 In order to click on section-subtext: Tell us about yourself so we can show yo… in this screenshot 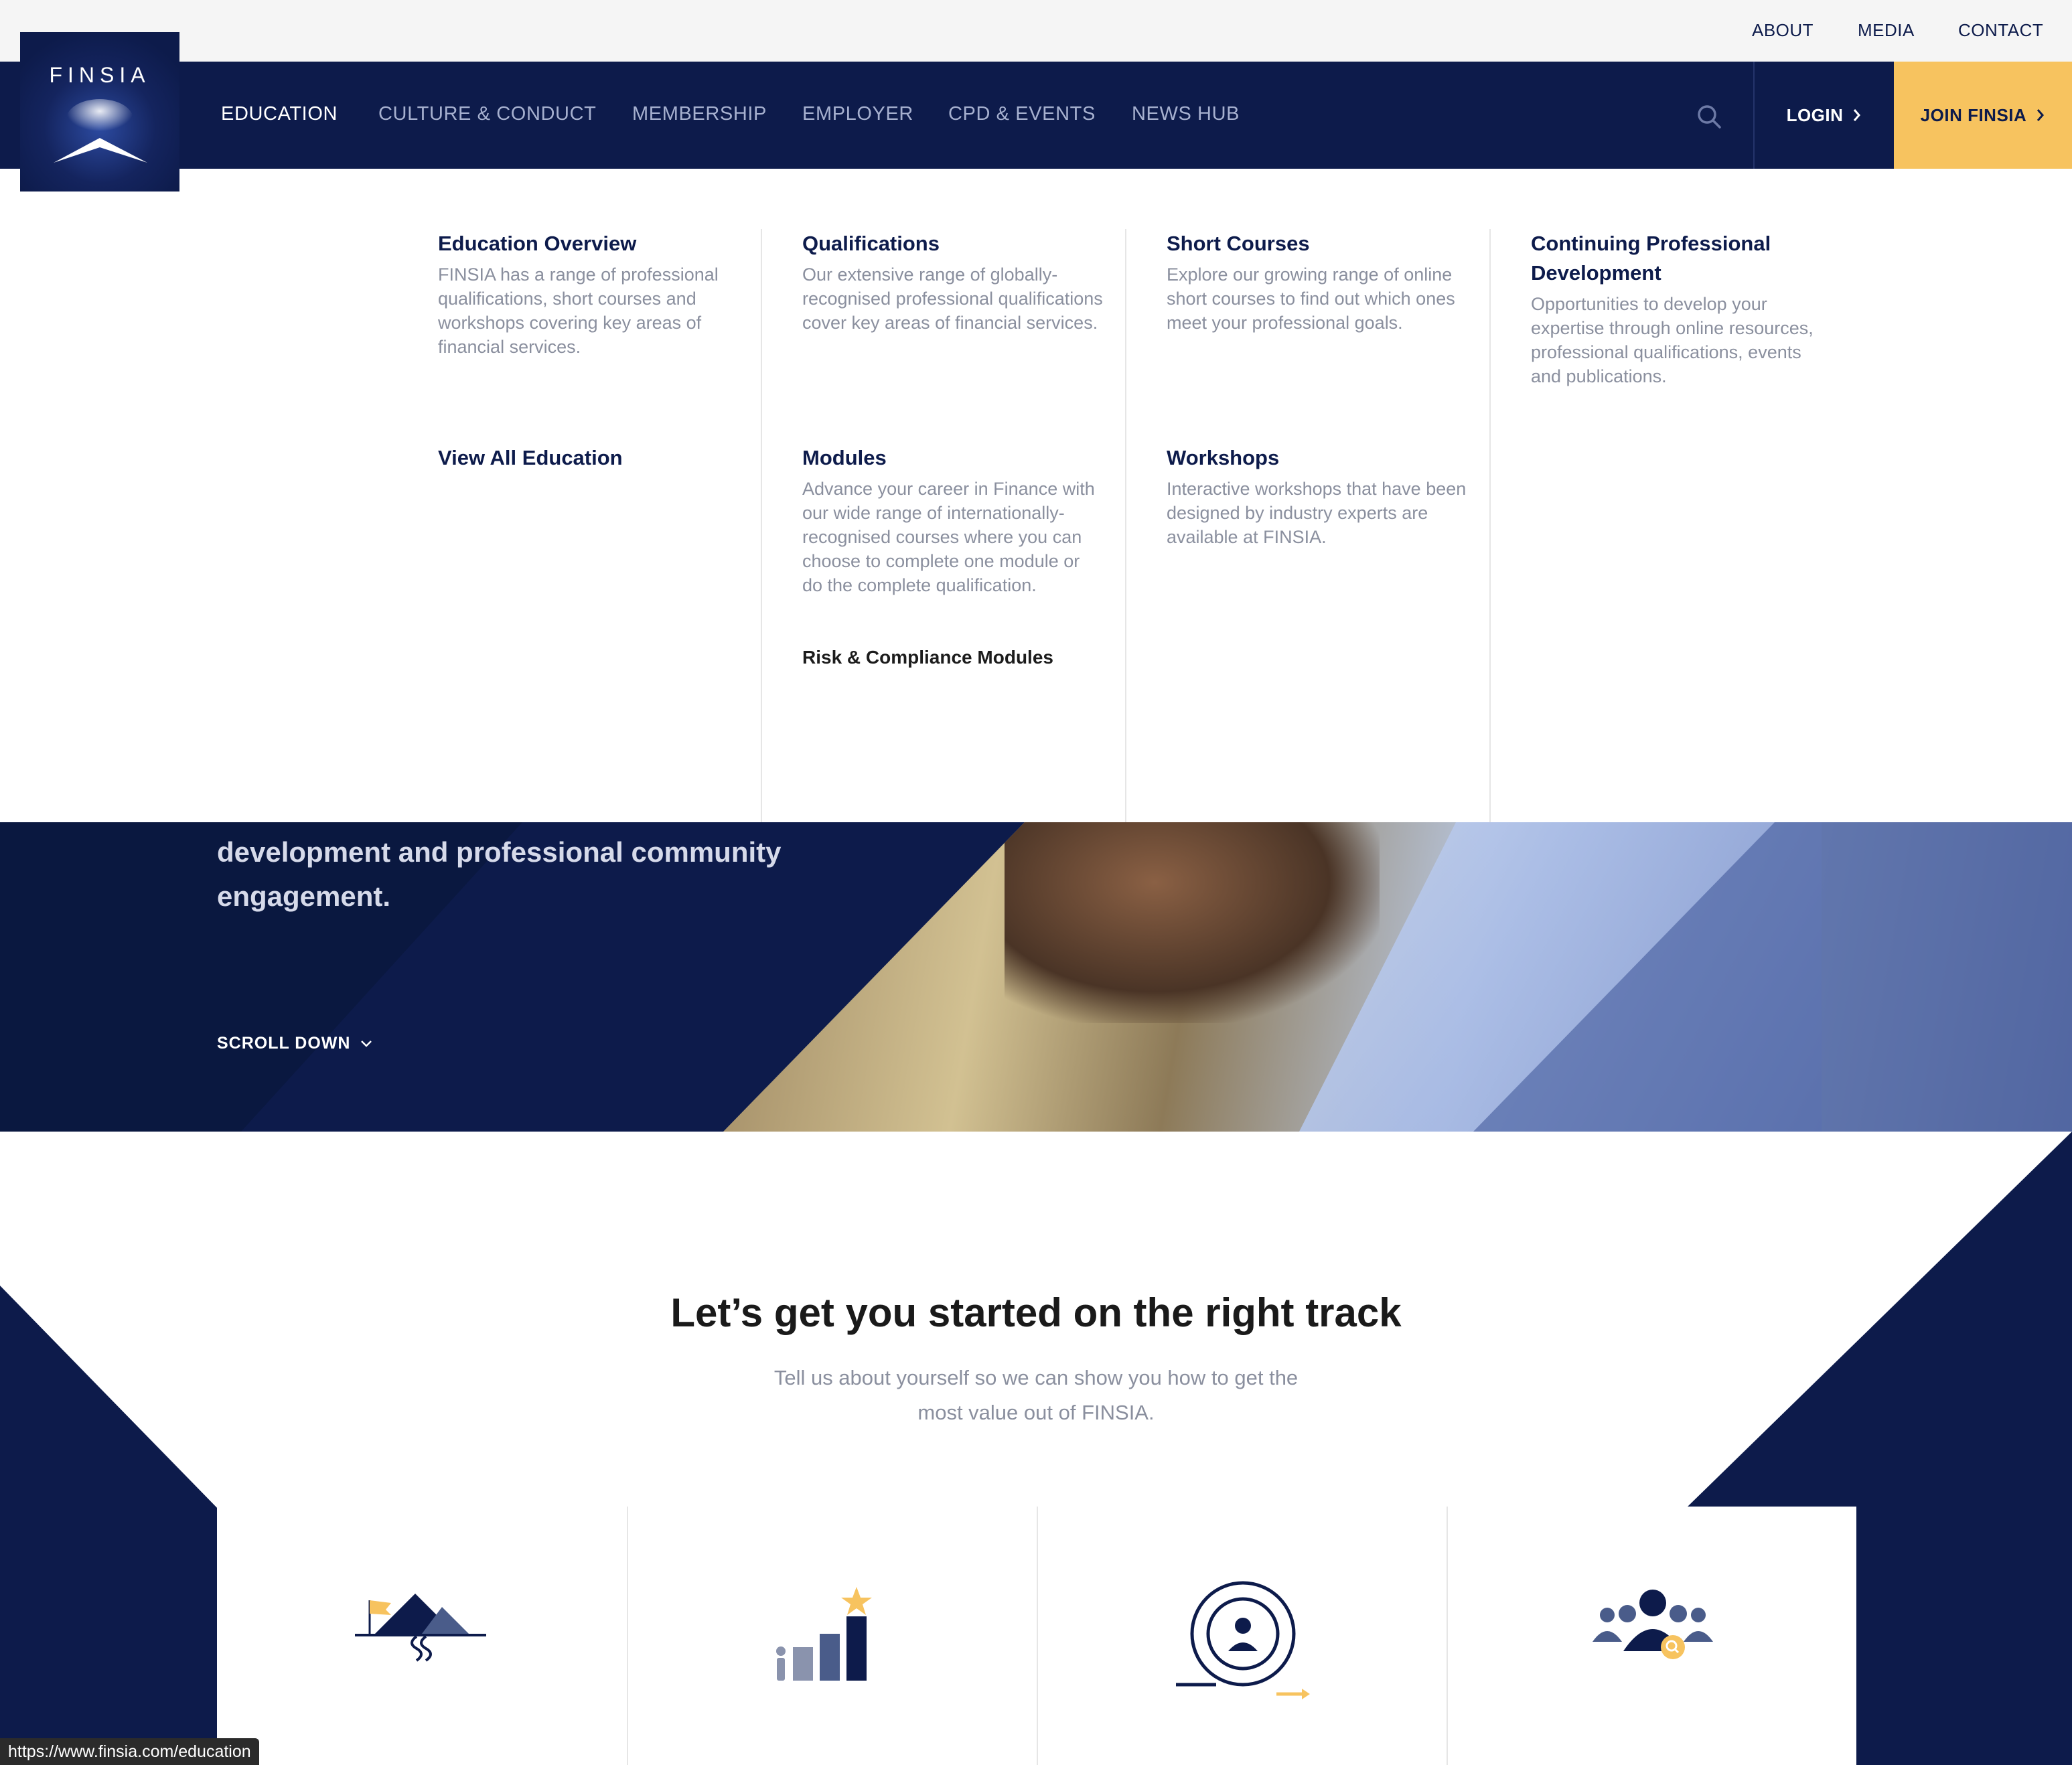, I will do `click(1036, 1395)`.